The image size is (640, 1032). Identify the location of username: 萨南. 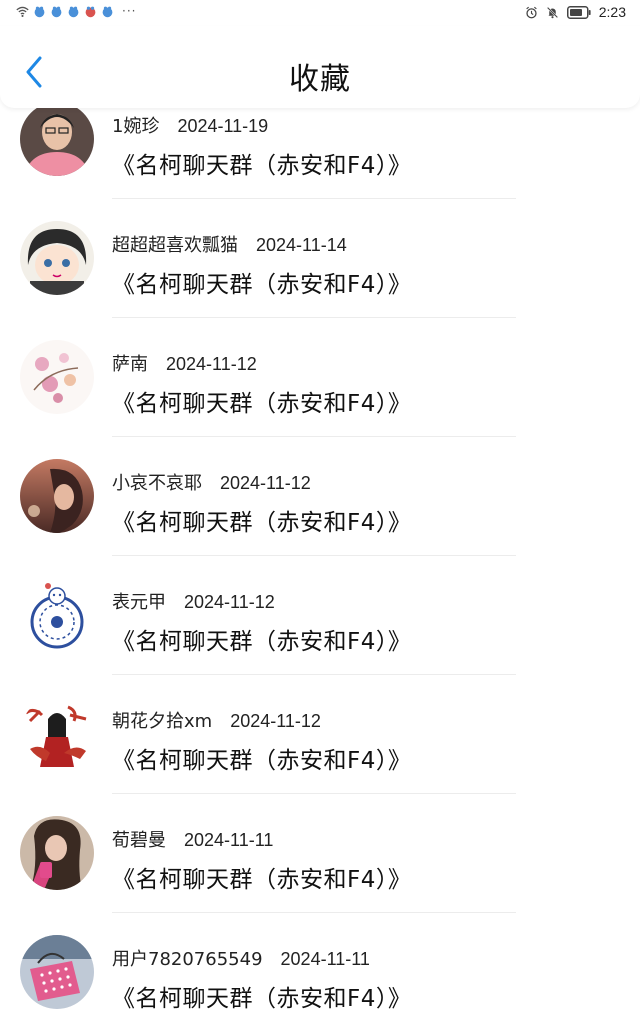
(130, 364).